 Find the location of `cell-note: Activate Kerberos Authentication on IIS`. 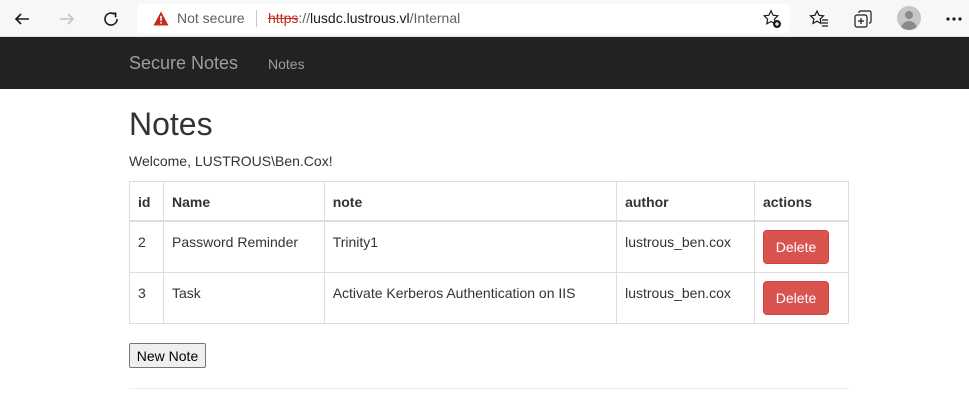

cell-note: Activate Kerberos Authentication on IIS is located at coordinates (470, 298).